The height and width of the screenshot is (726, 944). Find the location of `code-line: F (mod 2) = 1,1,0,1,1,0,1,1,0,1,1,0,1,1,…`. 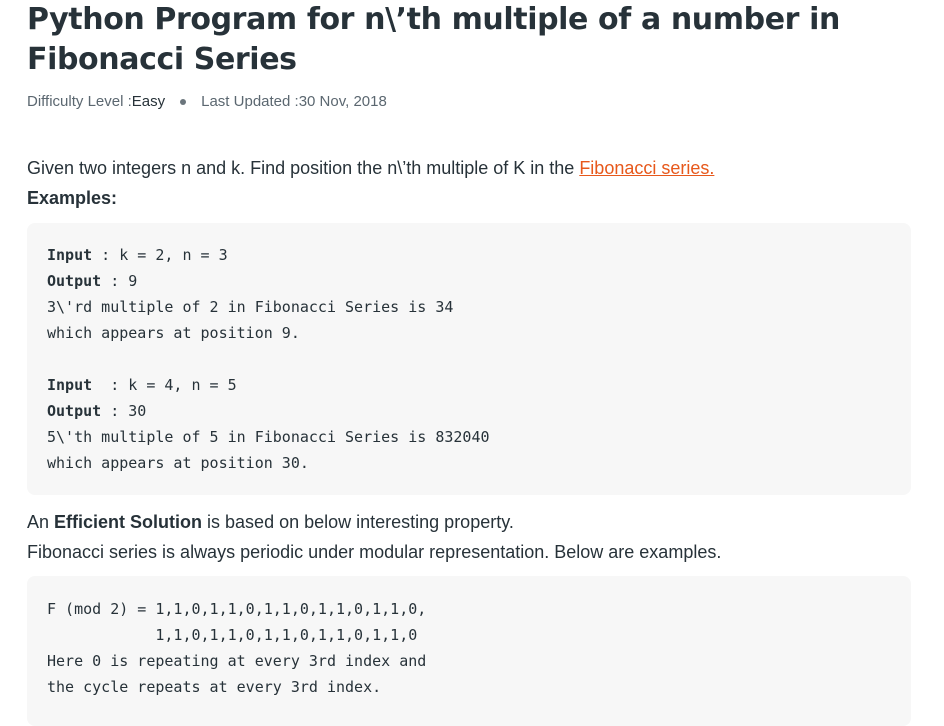

code-line: F (mod 2) = 1,1,0,1,1,0,1,1,0,1,1,0,1,1,… is located at coordinates (237, 609).